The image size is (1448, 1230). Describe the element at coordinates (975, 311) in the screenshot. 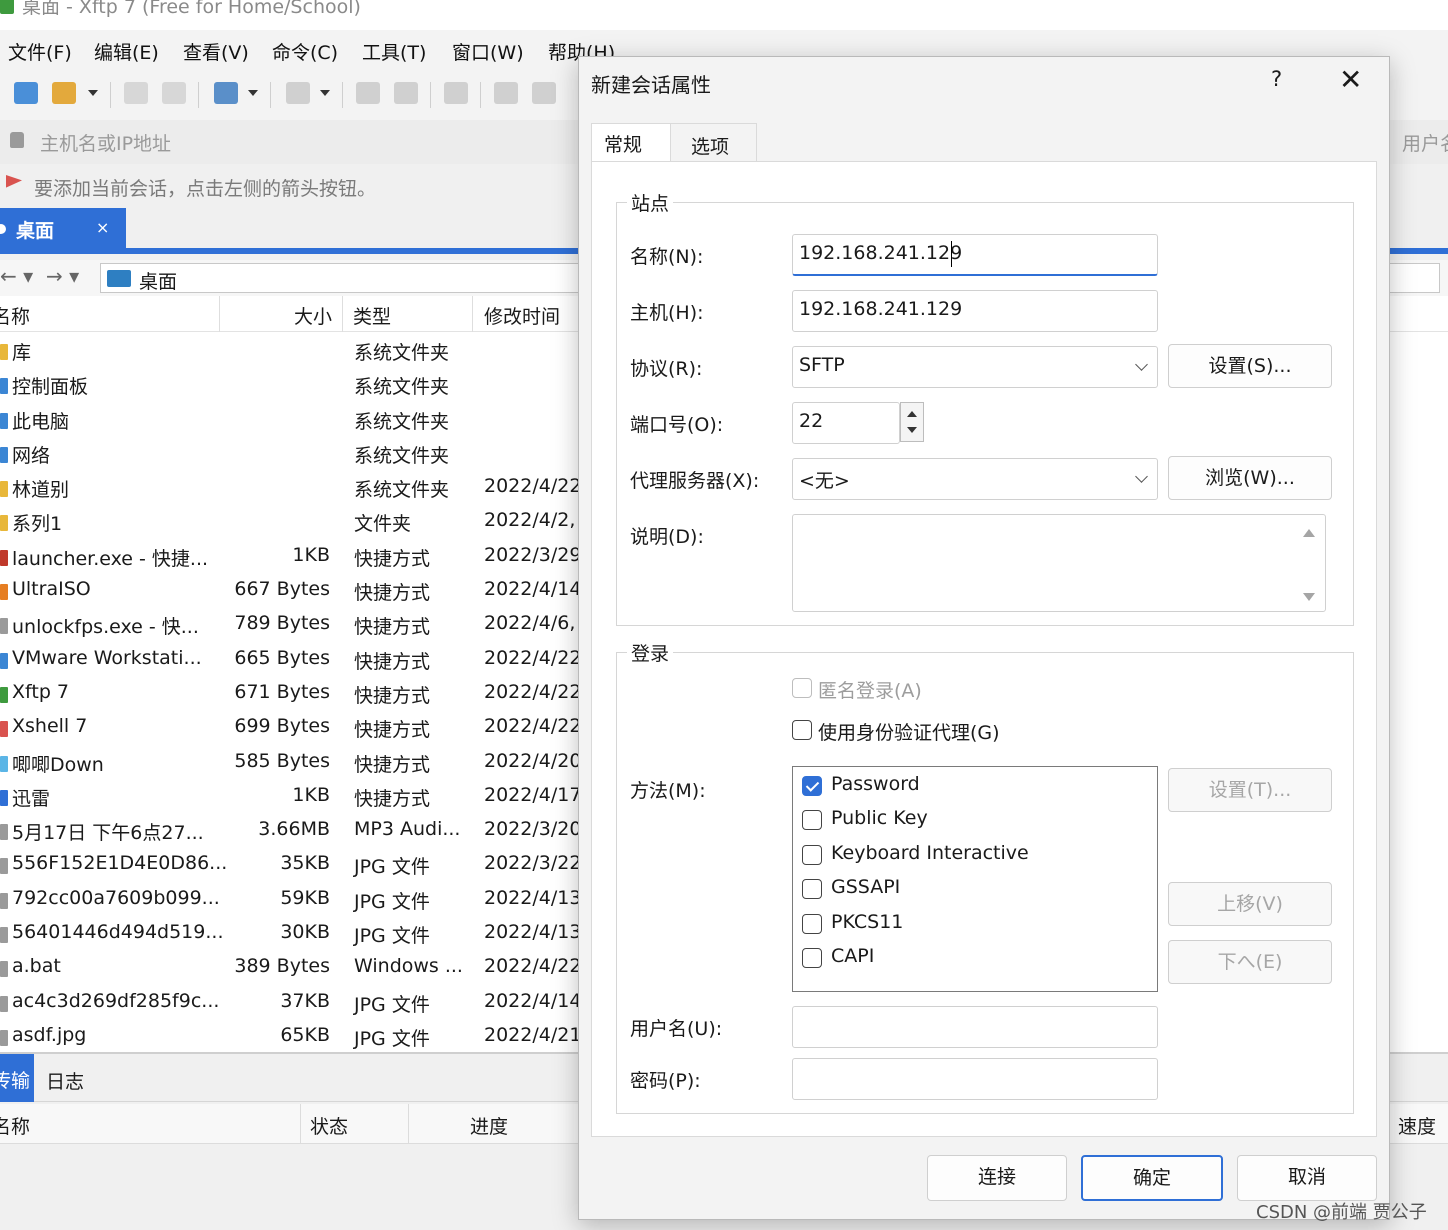

I see `host-input: 192.168.241.129` at that location.